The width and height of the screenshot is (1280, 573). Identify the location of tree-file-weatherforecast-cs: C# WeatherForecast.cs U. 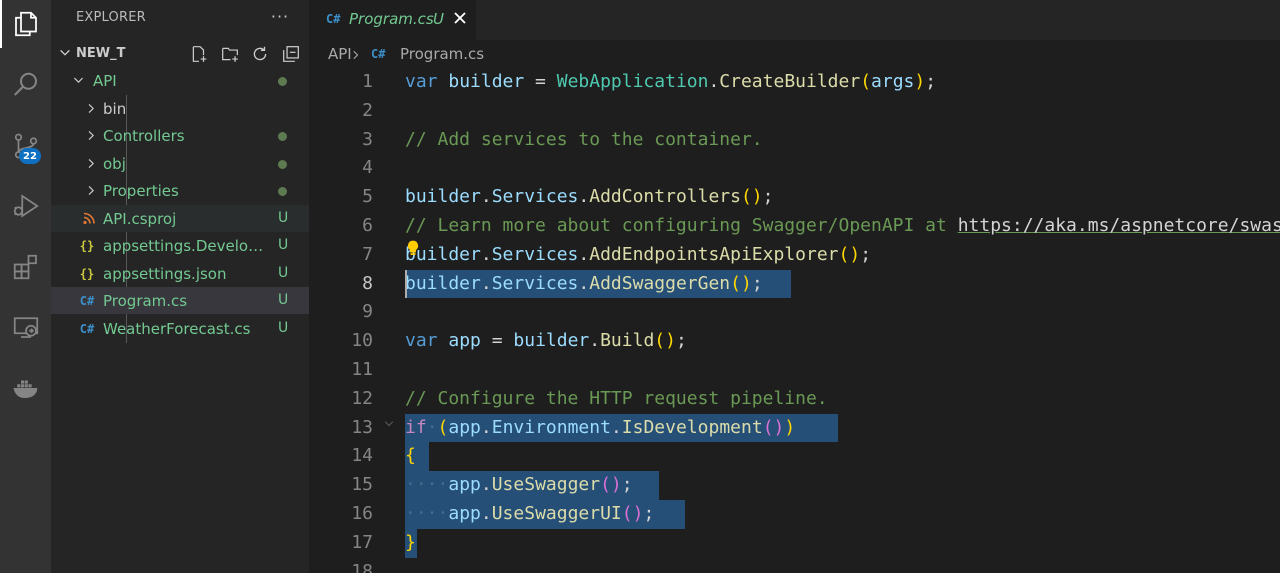
(180, 328).